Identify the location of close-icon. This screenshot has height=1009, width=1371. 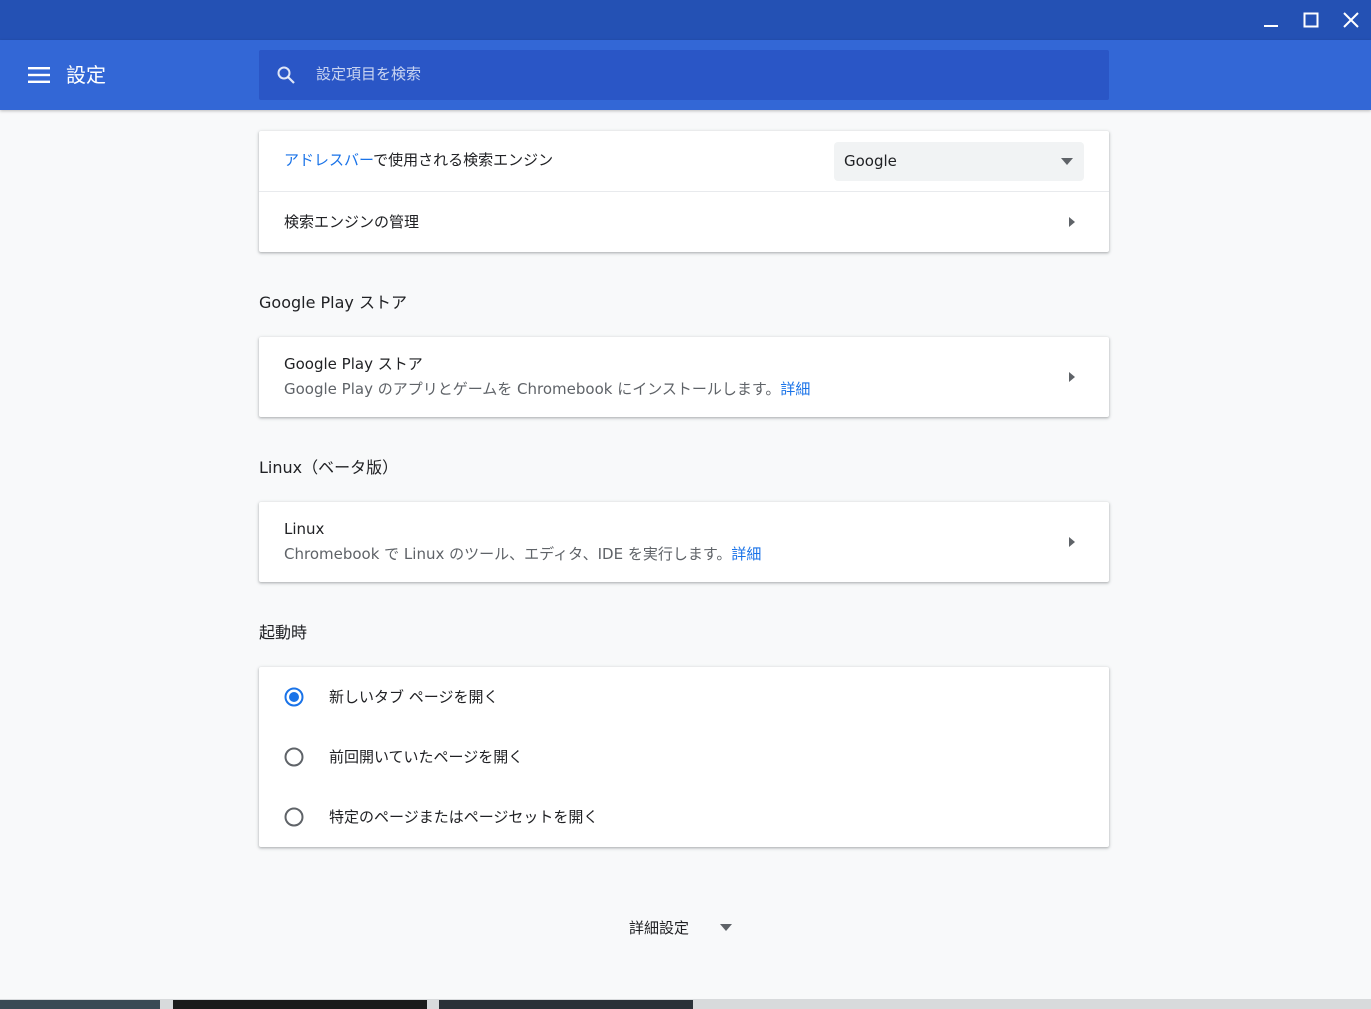
(1351, 20).